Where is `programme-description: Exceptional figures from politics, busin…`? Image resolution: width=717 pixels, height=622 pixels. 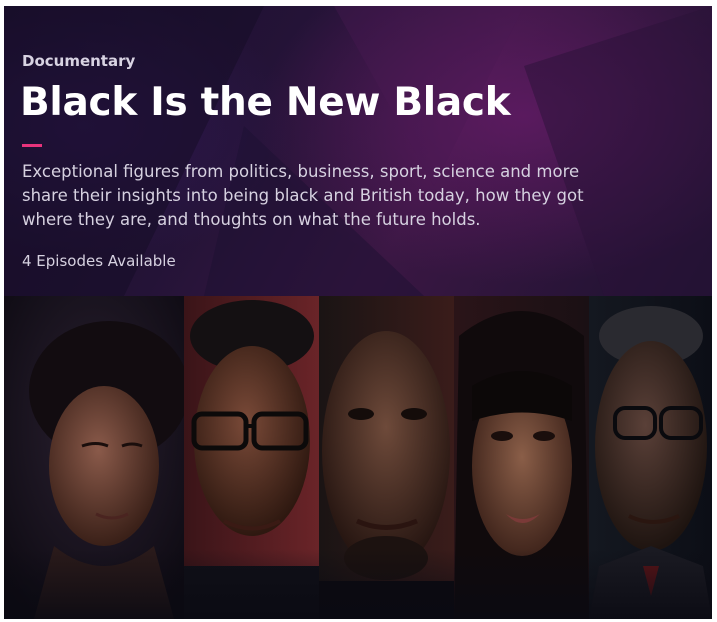
programme-description: Exceptional figures from politics, busin… is located at coordinates (303, 195).